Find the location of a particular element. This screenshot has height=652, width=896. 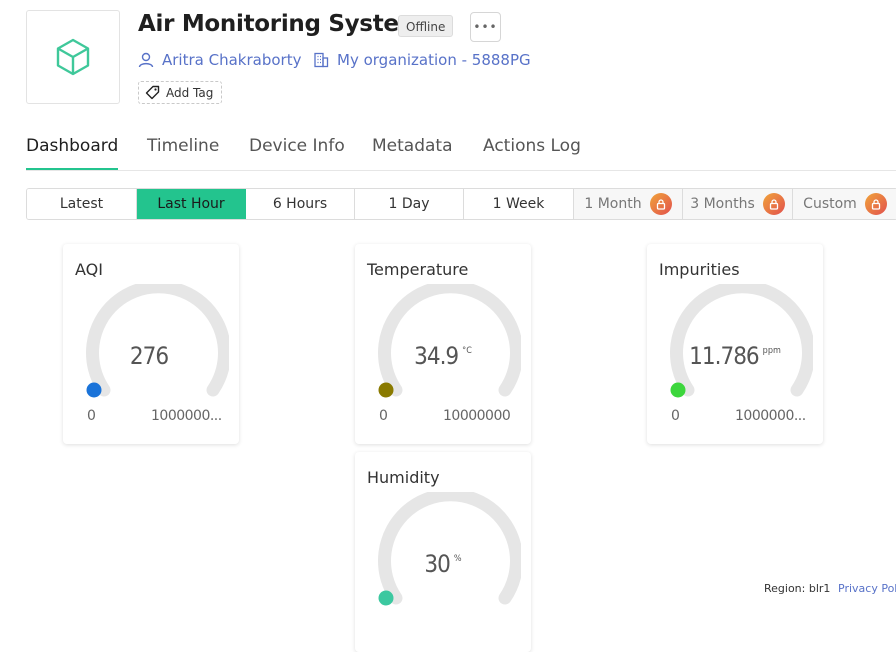

owner-name: Aritra Chakraborty is located at coordinates (232, 60).